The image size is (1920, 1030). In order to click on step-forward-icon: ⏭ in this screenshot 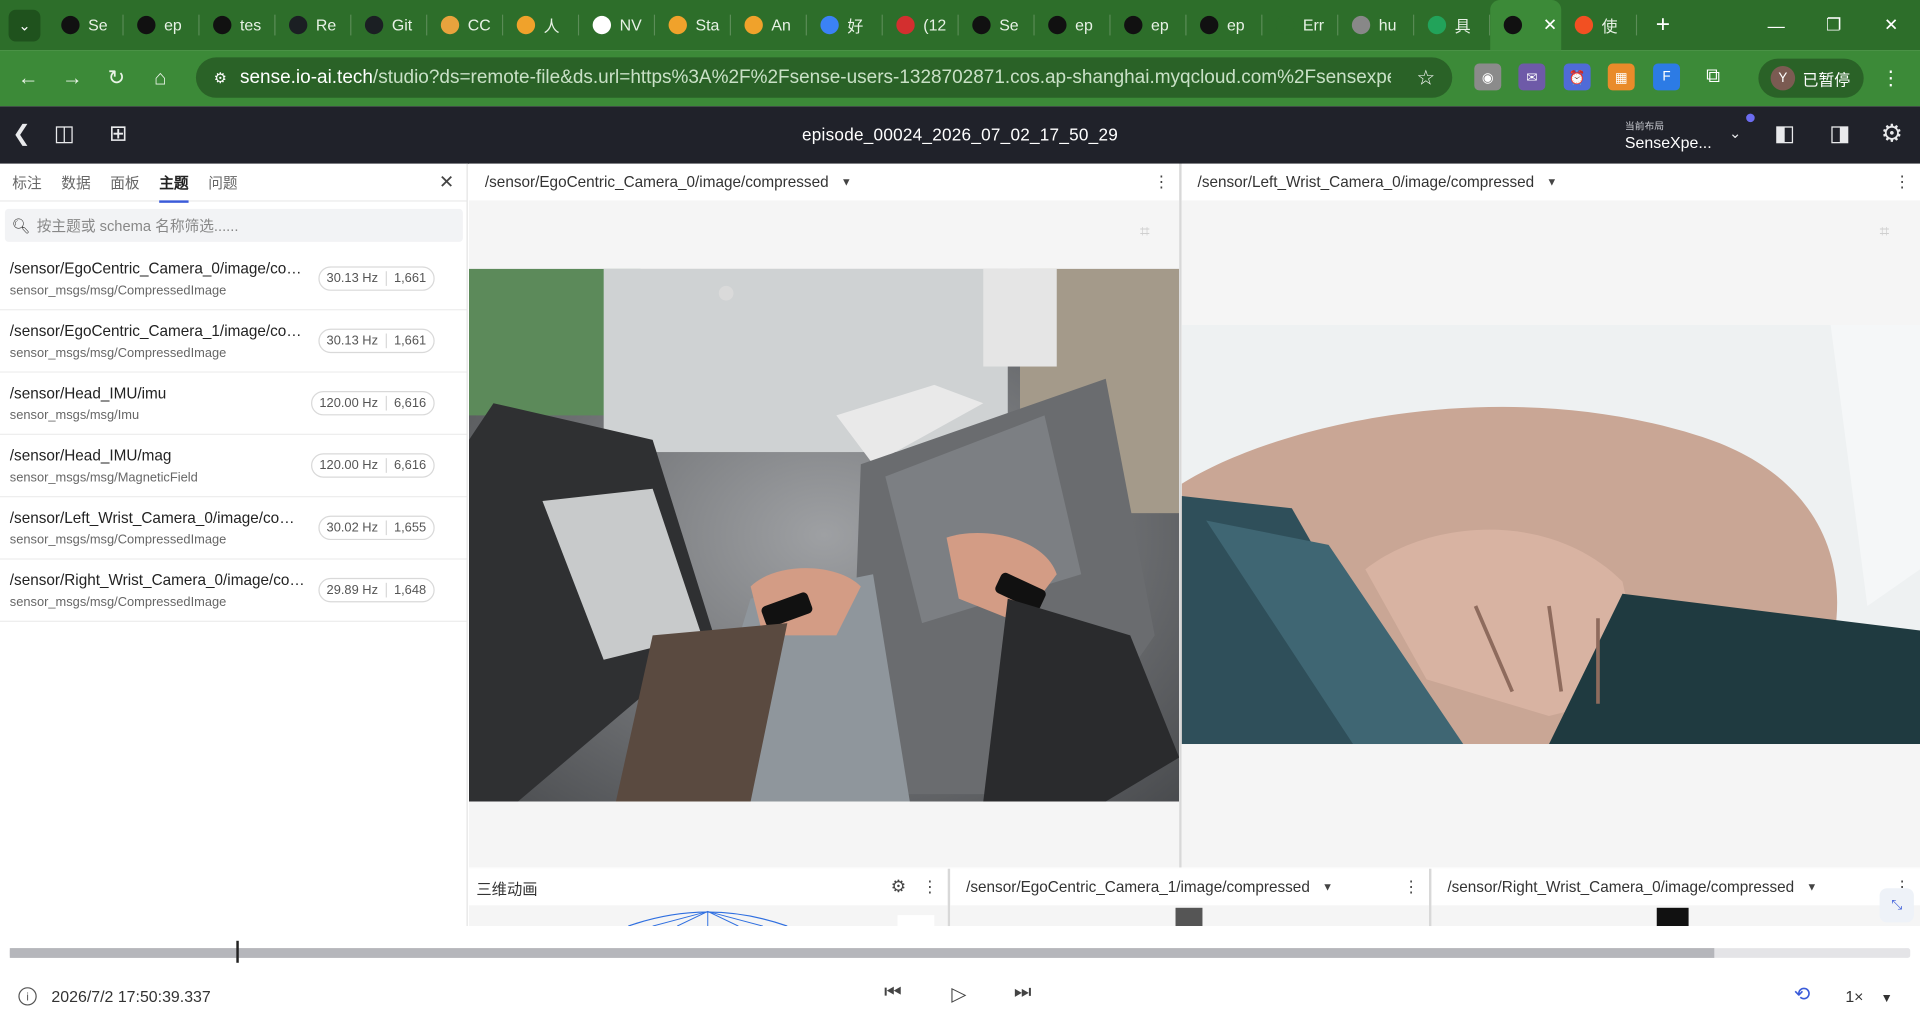, I will do `click(1023, 993)`.